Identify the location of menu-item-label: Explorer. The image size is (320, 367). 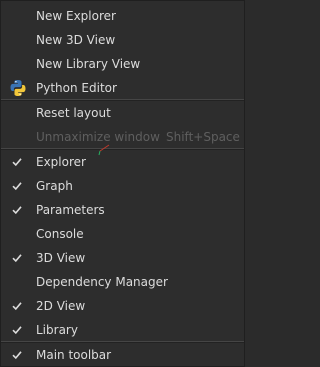
(61, 162).